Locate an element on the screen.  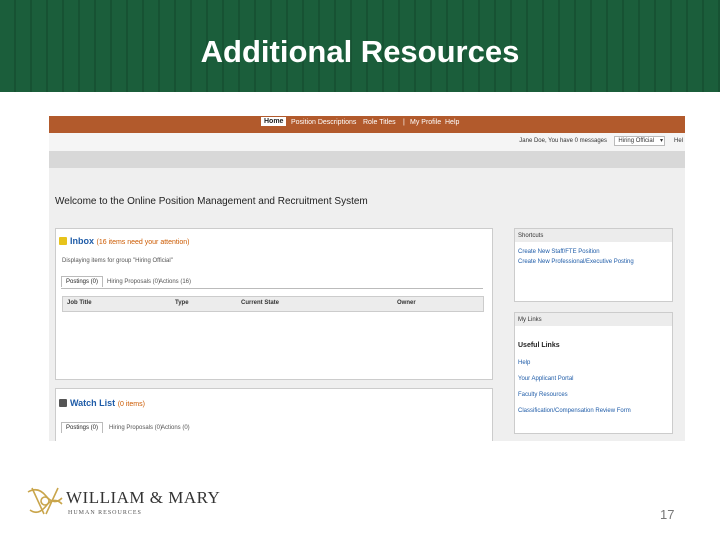
useful-link-help: Help is located at coordinates (524, 363).